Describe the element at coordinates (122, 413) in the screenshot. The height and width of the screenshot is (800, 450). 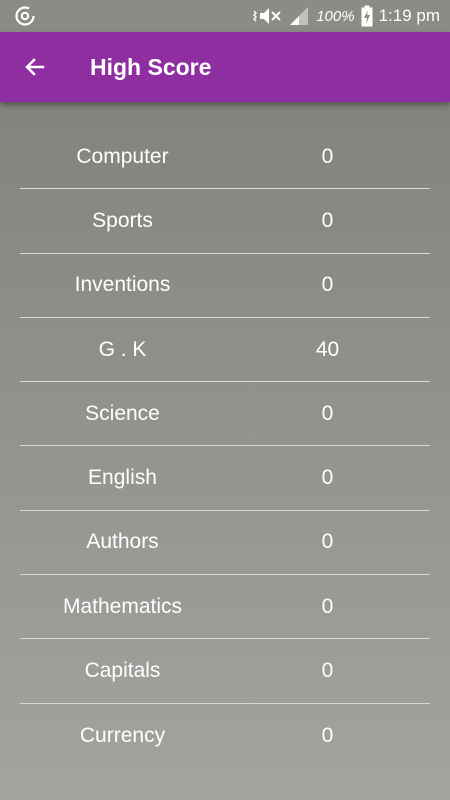
I see `category-label: Science` at that location.